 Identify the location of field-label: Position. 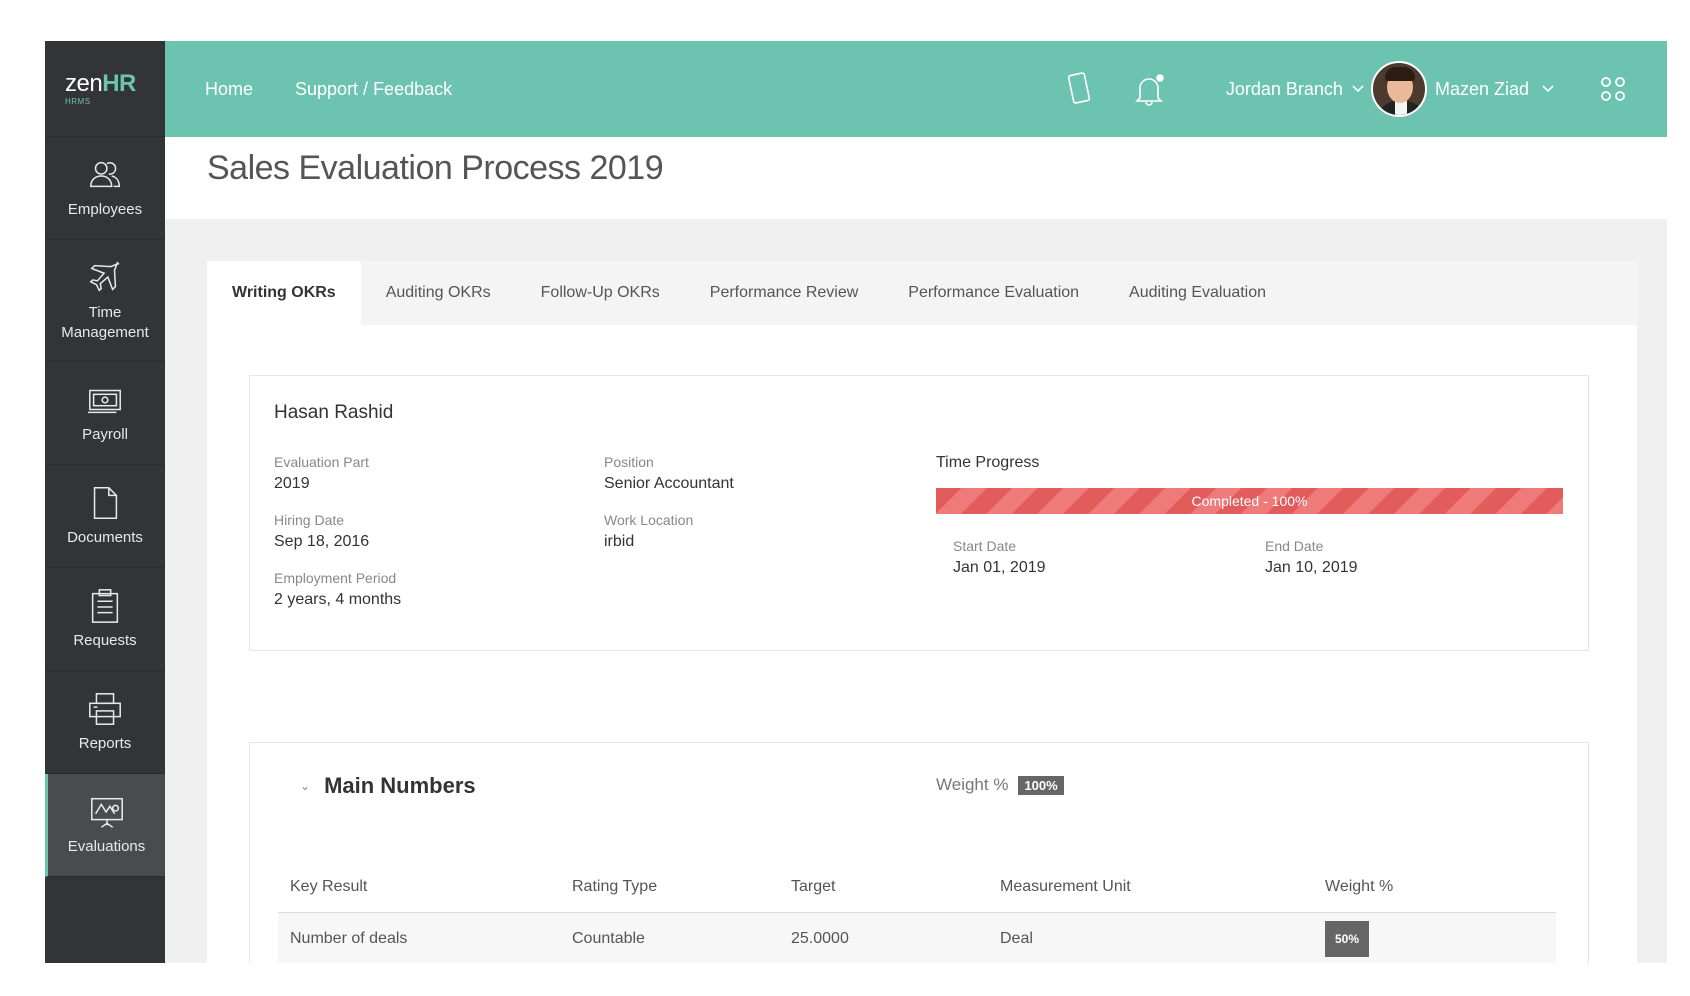
(629, 462).